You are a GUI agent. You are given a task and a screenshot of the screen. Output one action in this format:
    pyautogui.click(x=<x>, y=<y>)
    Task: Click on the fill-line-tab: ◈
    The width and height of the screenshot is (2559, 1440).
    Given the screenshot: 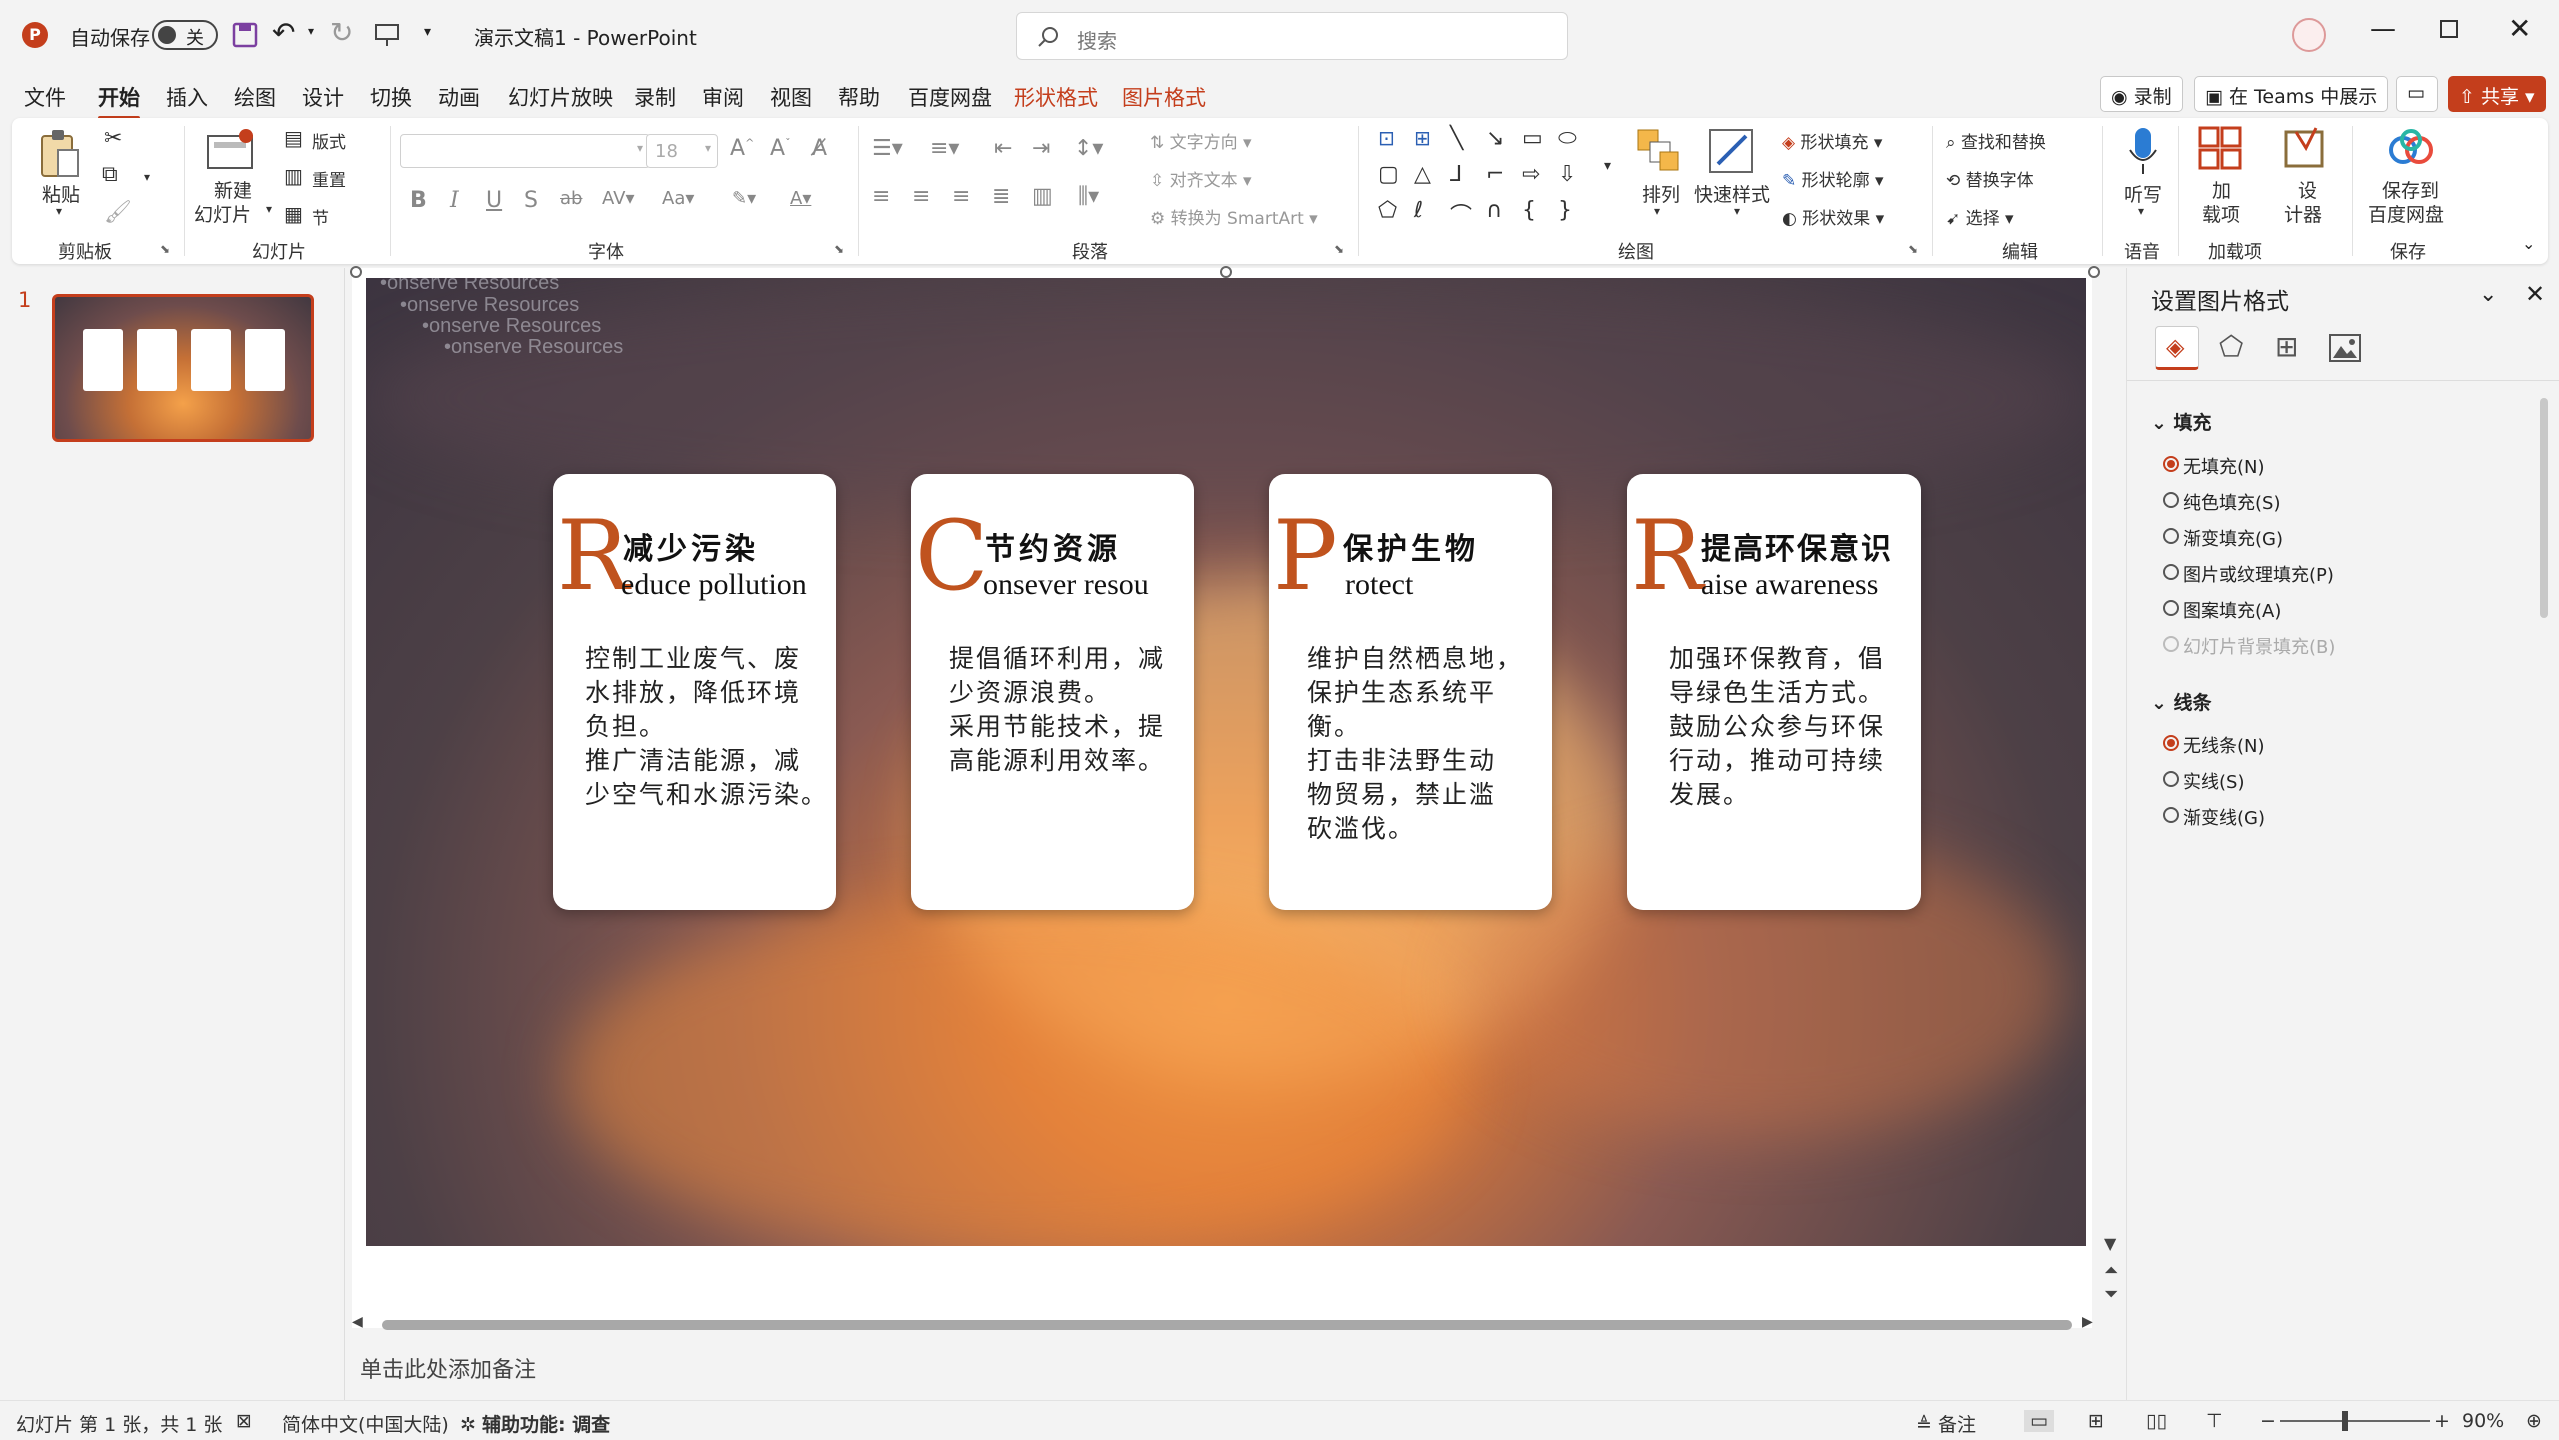 What is the action you would take?
    pyautogui.click(x=2177, y=348)
    